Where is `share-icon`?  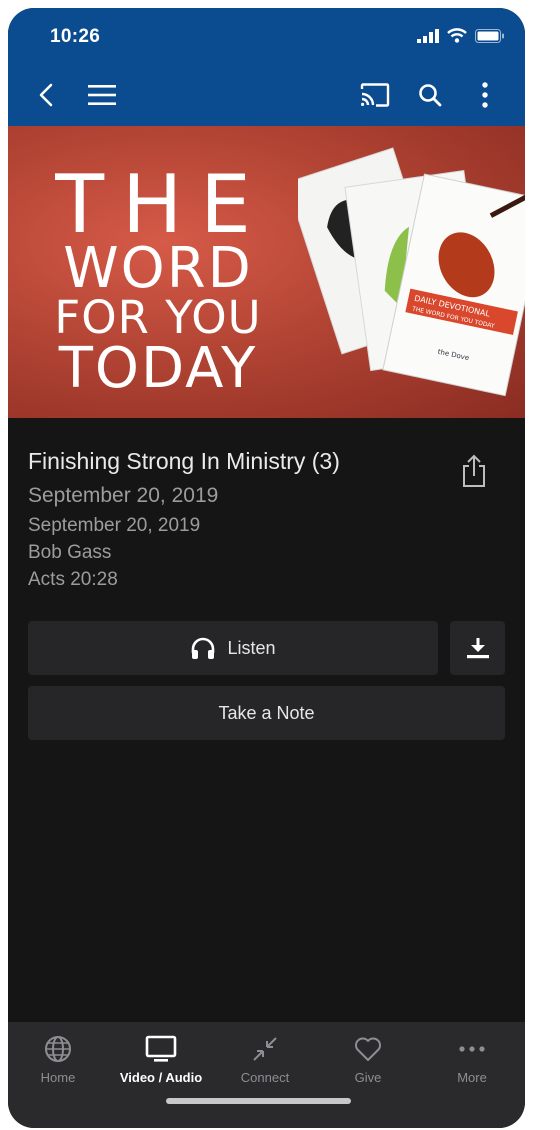 share-icon is located at coordinates (474, 470).